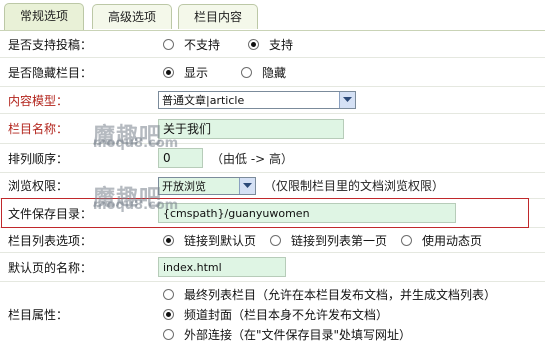 Image resolution: width=545 pixels, height=346 pixels. I want to click on allow-submit-yes-option: 支持, so click(270, 44).